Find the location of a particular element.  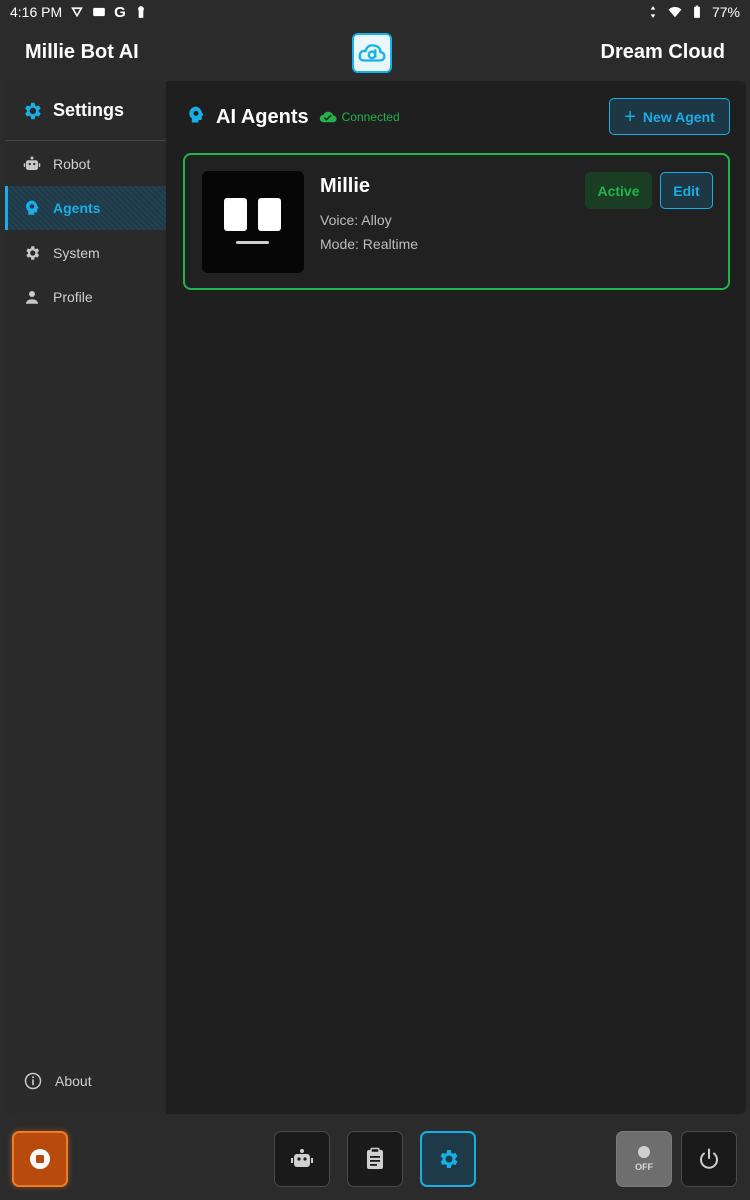

info-icon is located at coordinates (33, 1081).